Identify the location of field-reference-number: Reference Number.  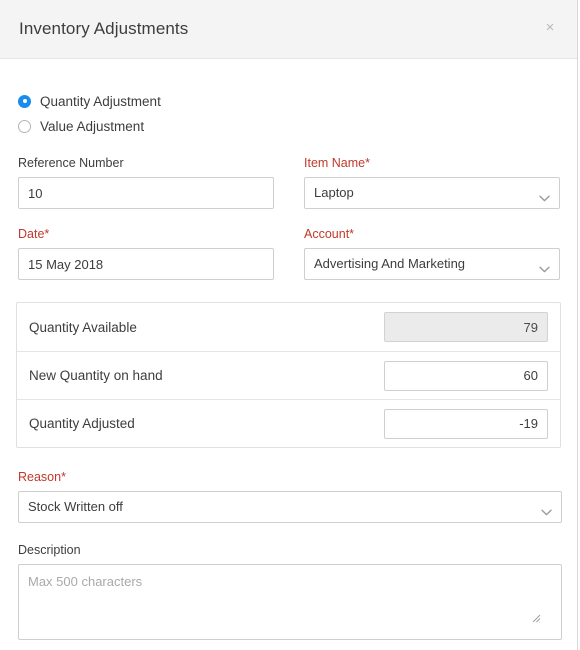
(146, 182).